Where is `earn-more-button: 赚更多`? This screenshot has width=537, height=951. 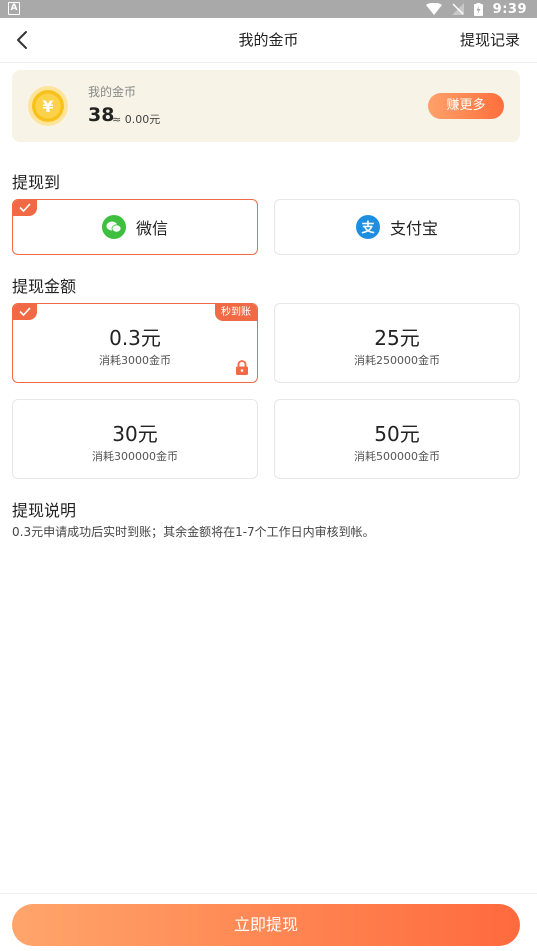
earn-more-button: 赚更多 is located at coordinates (466, 106).